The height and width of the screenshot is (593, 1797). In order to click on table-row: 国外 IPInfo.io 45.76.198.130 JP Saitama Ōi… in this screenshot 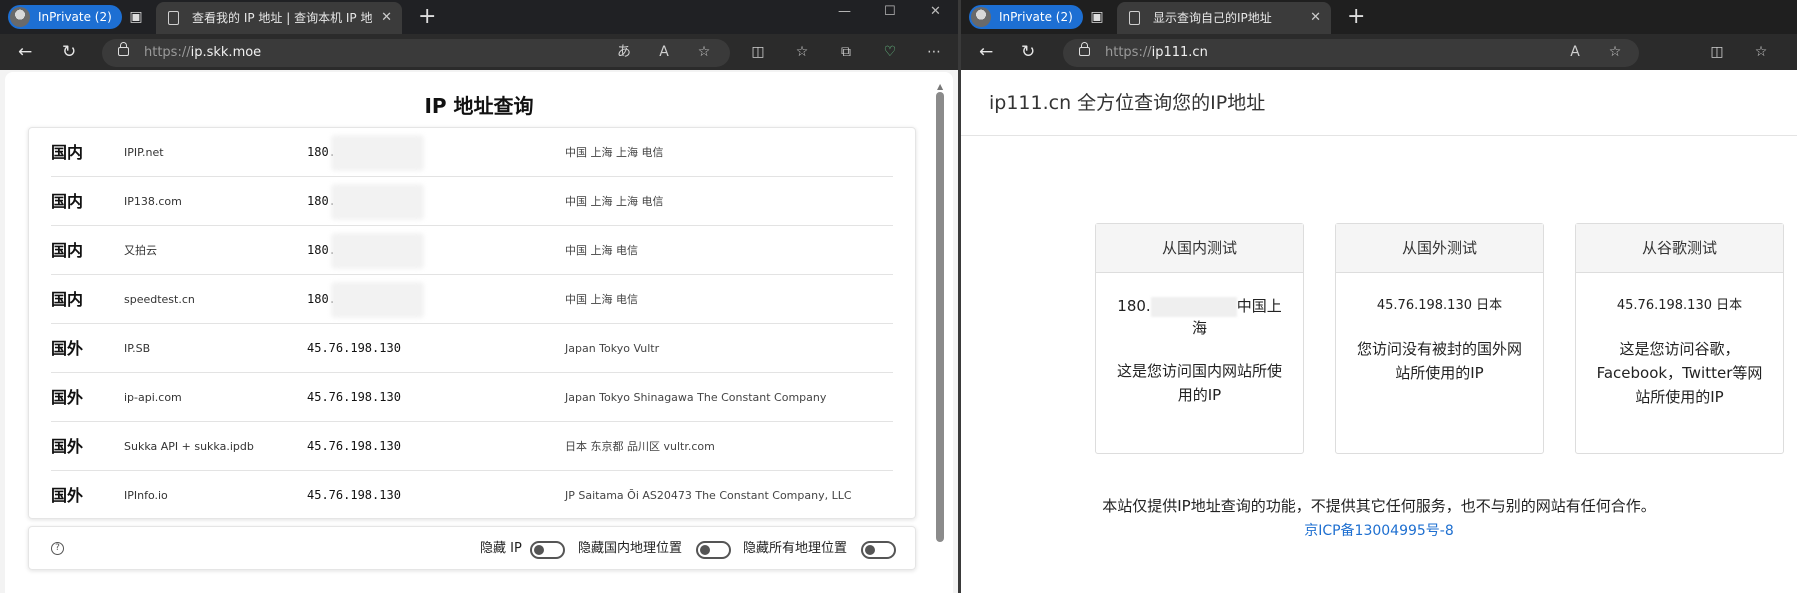, I will do `click(472, 495)`.